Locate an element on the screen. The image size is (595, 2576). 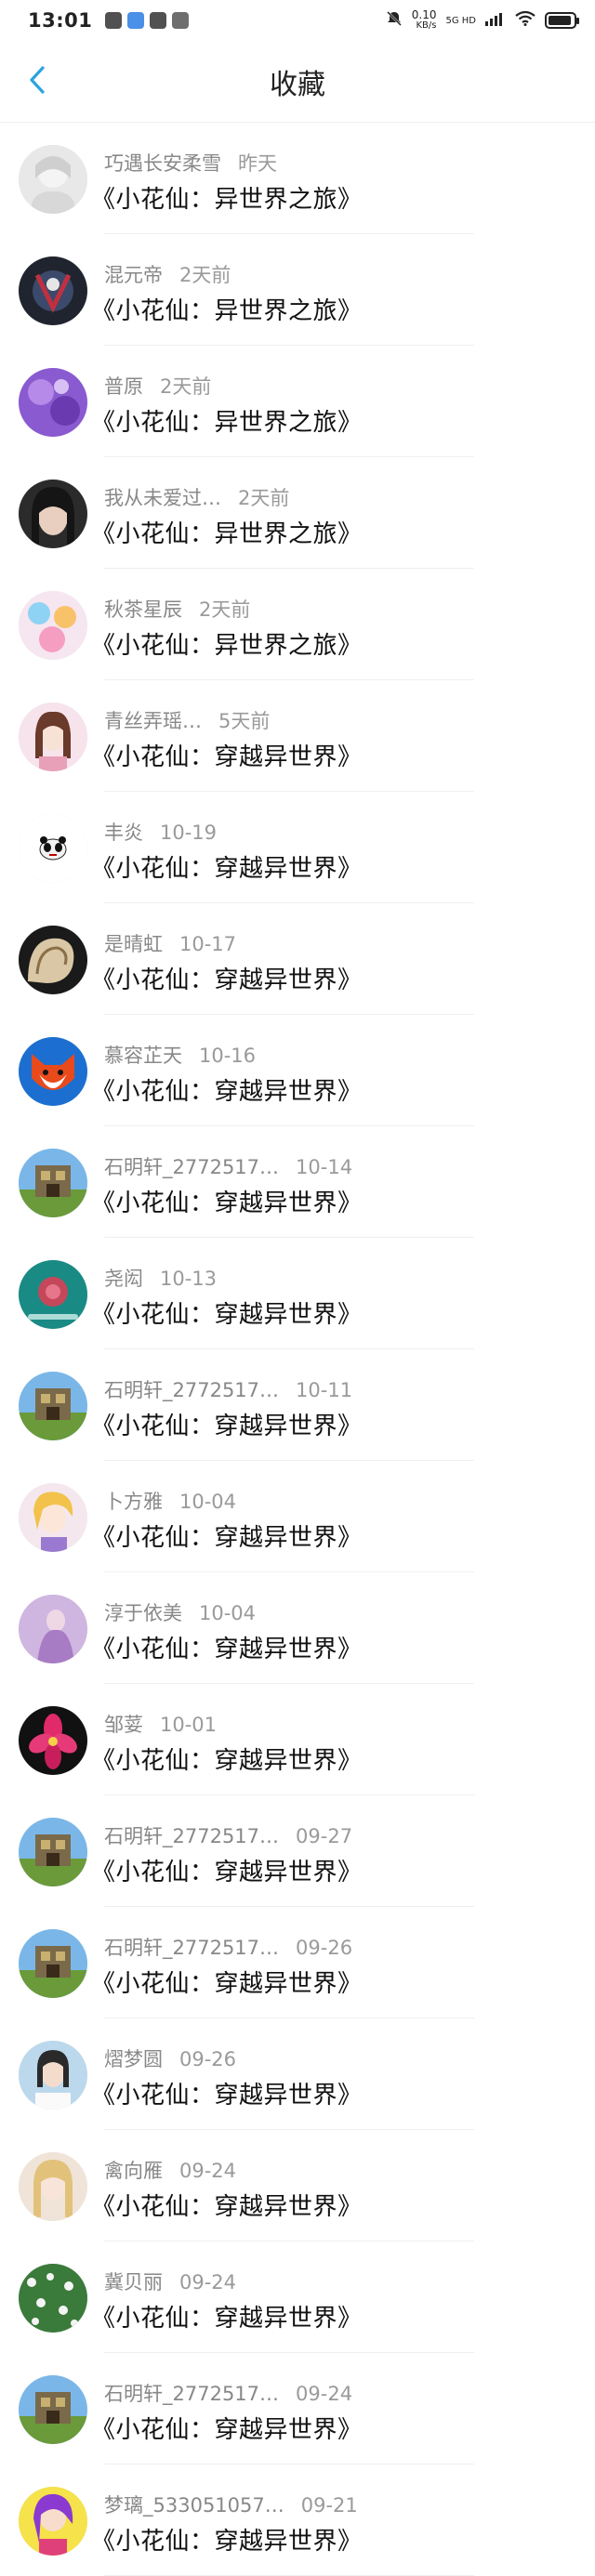
status-time: 13:01 is located at coordinates (60, 20).